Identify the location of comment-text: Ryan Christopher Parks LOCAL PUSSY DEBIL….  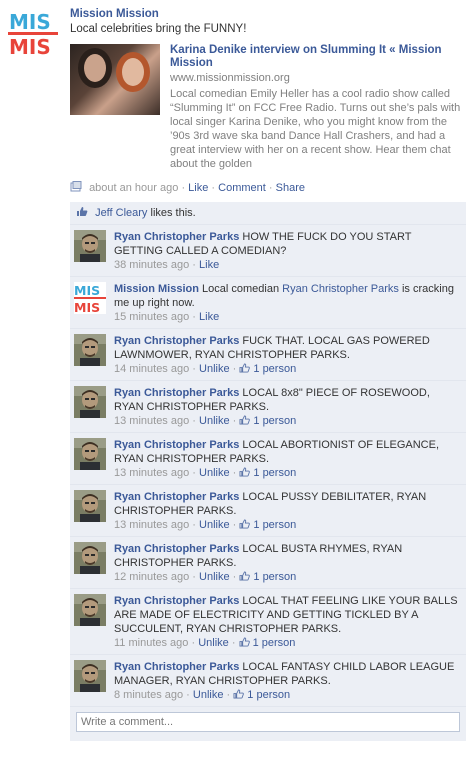
(287, 504).